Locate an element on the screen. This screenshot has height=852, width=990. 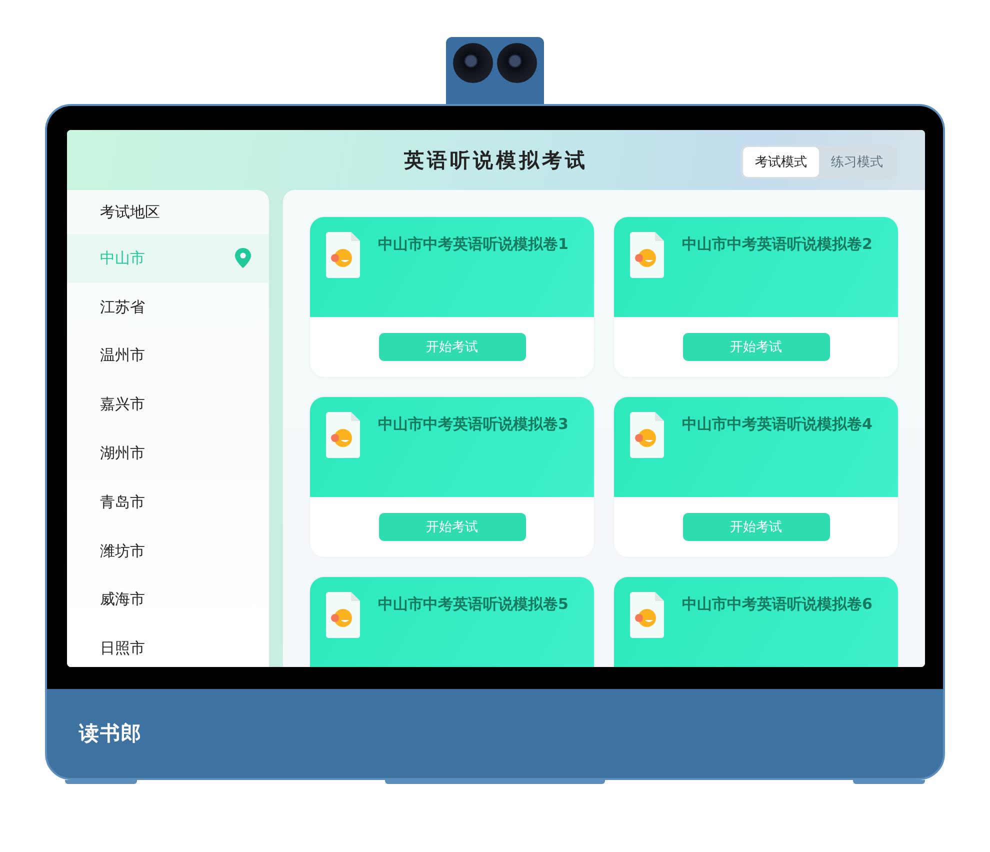
region-item: 湖州市 is located at coordinates (168, 453).